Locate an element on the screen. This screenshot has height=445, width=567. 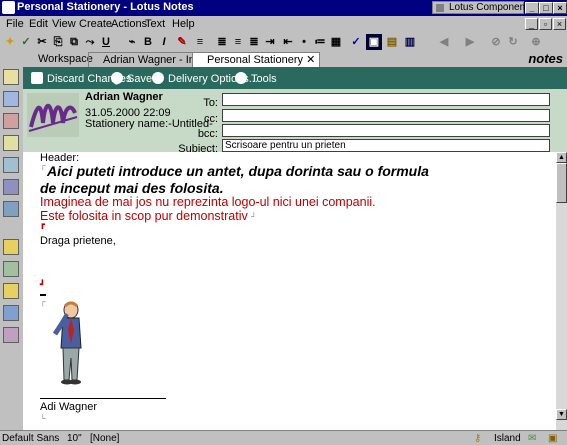
to-field is located at coordinates (386, 99).